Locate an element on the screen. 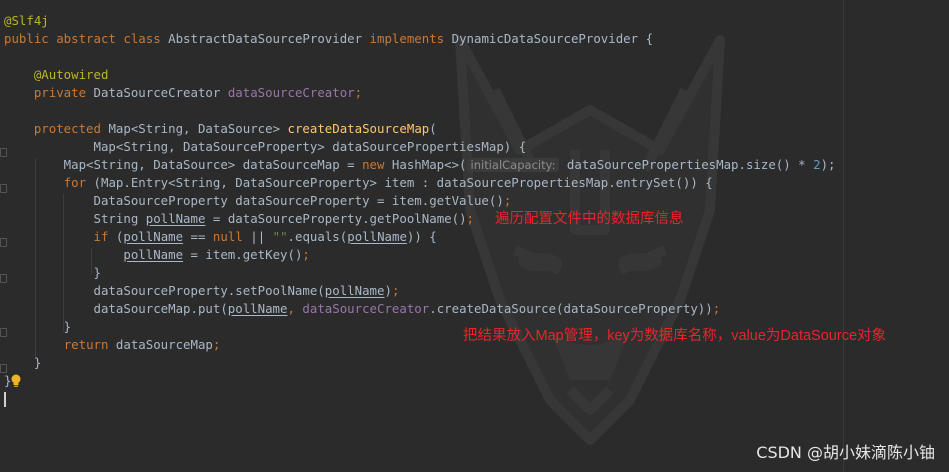  code-token: AbstractDataSourceProvider is located at coordinates (269, 38).